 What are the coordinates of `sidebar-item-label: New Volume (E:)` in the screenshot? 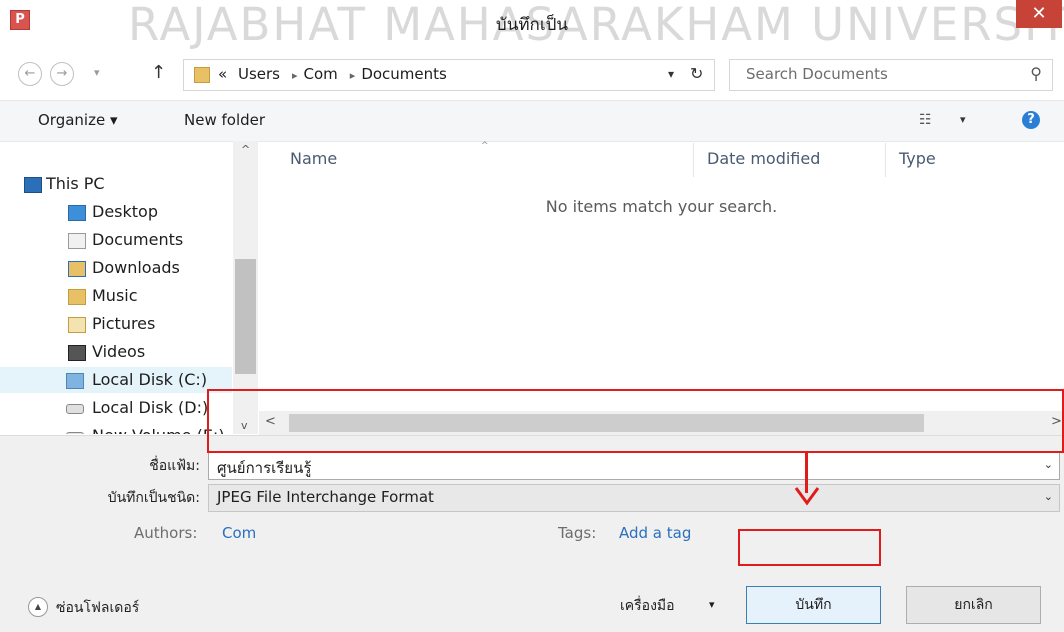 It's located at (158, 430).